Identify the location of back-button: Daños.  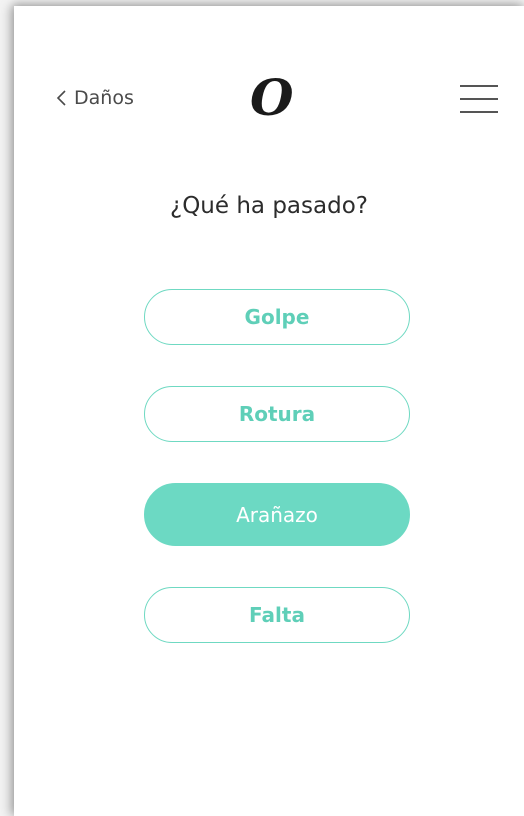
(94, 98).